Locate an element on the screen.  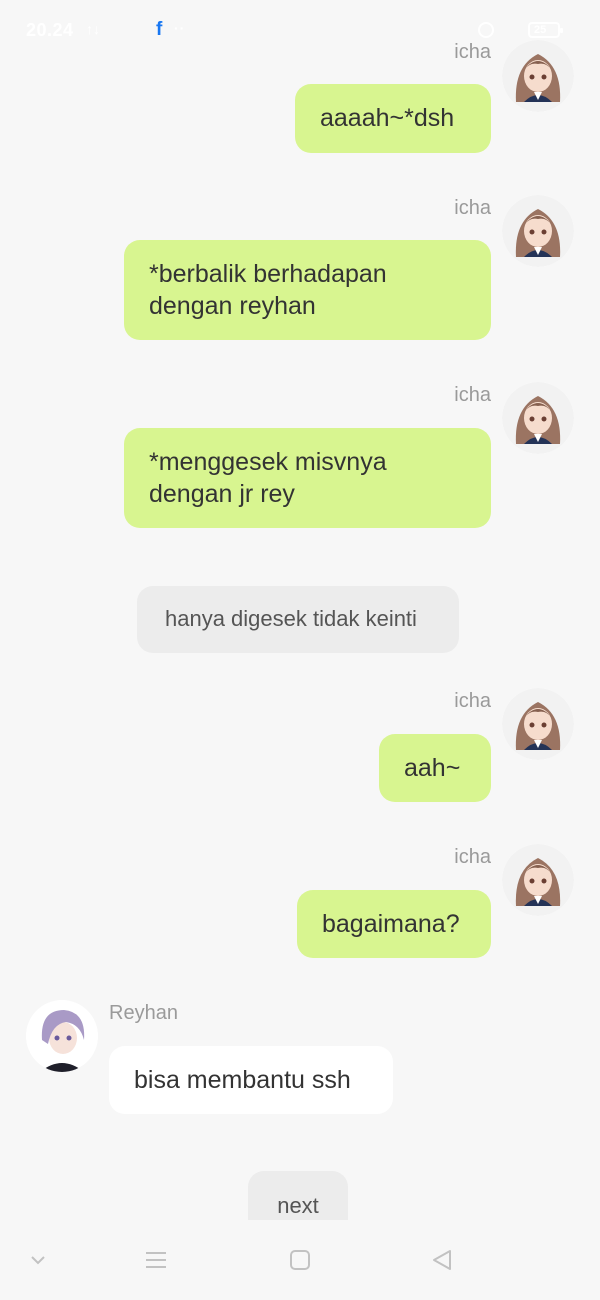
back-icon is located at coordinates (442, 1260).